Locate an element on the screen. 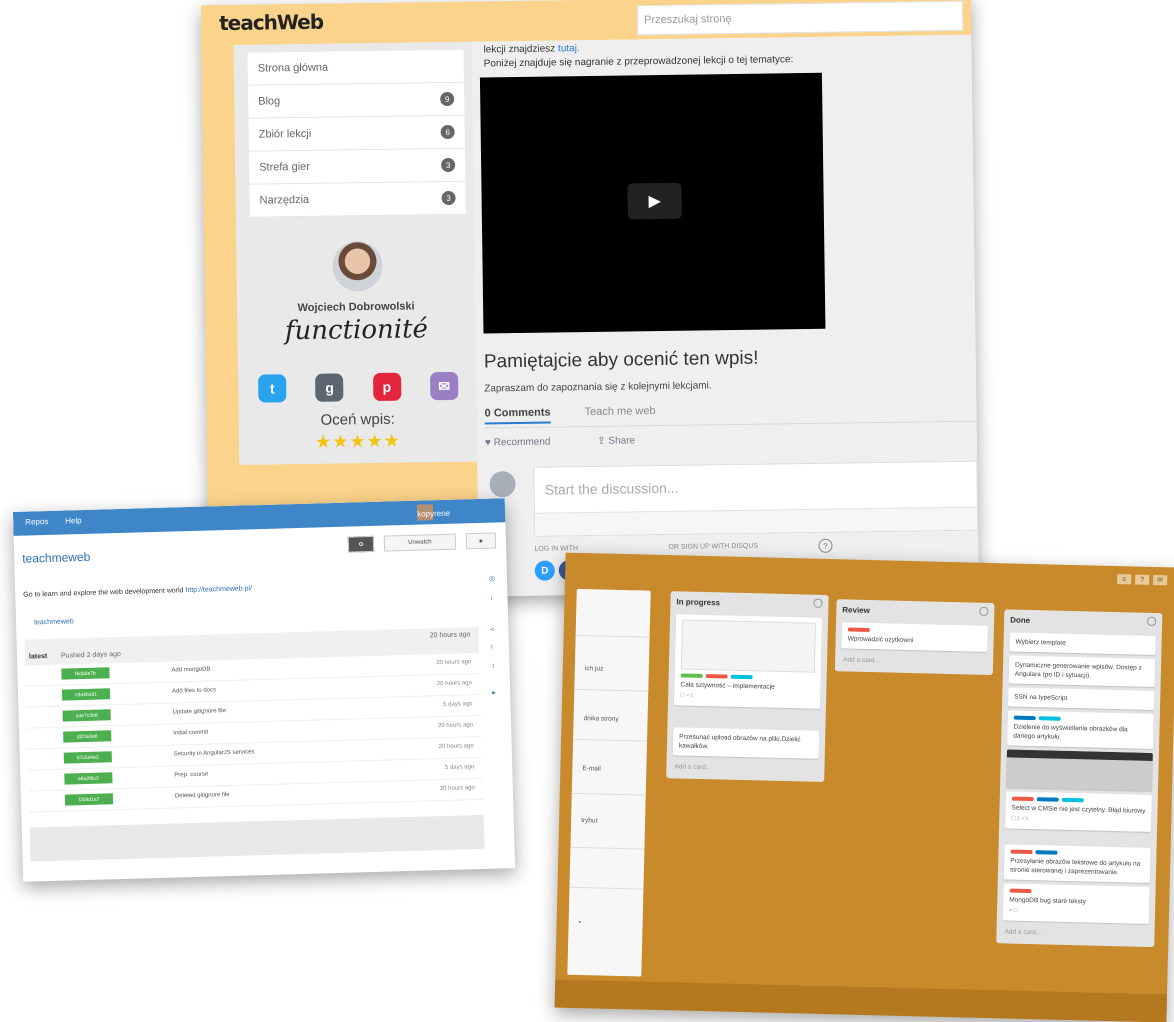 This screenshot has width=1174, height=1022. commit-age: 5 days ago is located at coordinates (458, 705).